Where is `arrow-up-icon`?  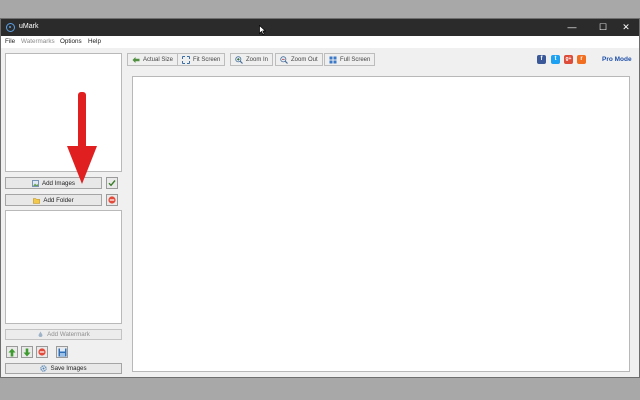 arrow-up-icon is located at coordinates (12, 352).